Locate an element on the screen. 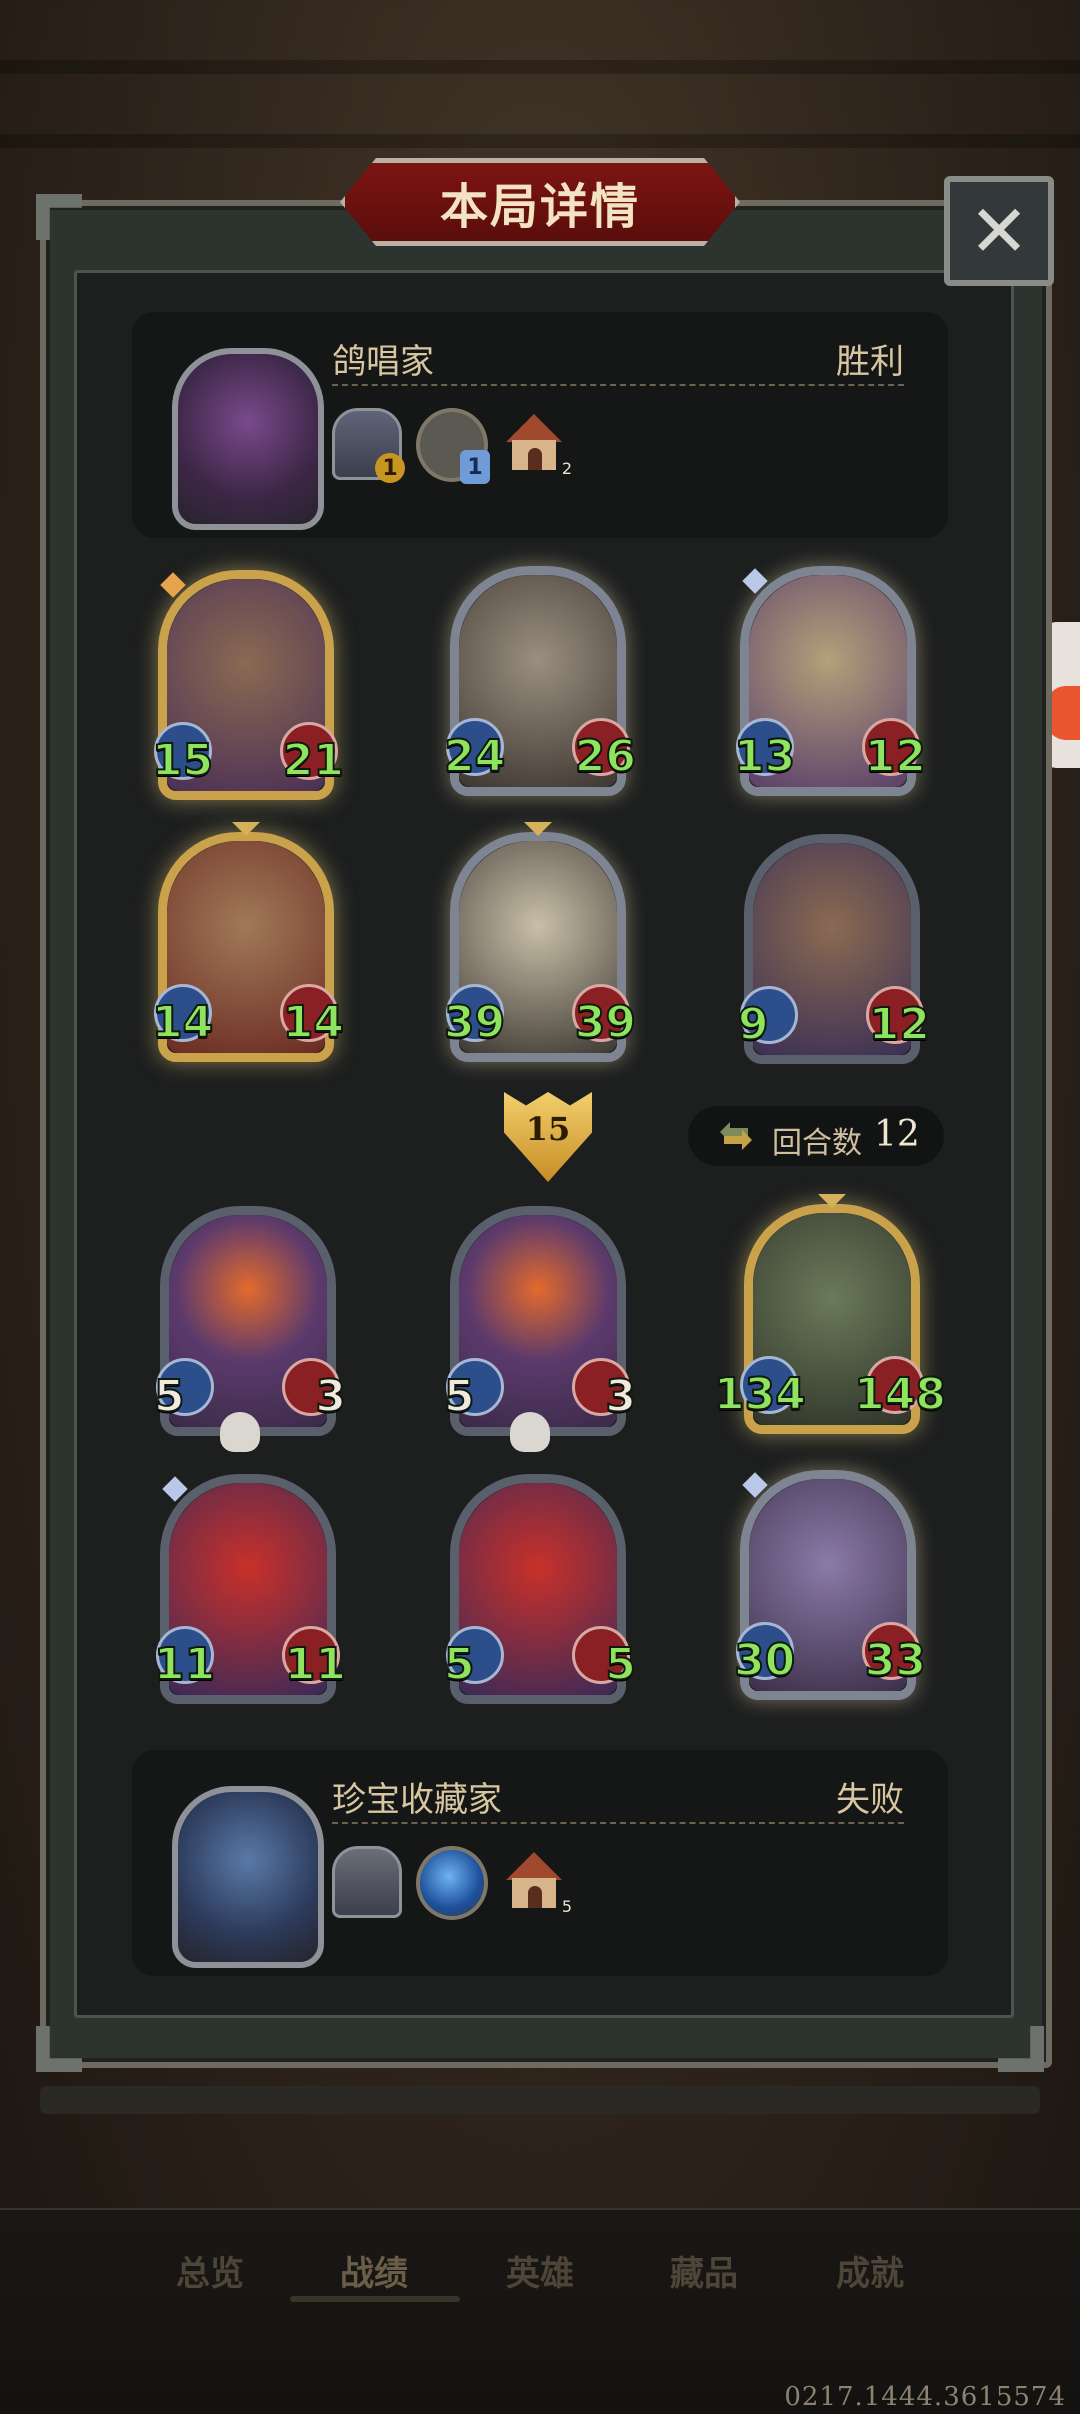 This screenshot has width=1080, height=2414. nav-achievements: 成就 is located at coordinates (870, 2270).